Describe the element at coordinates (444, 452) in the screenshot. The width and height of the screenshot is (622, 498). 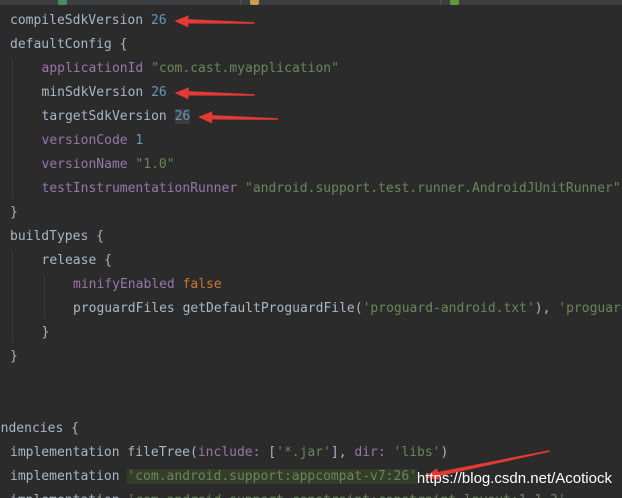
I see `code-token: )` at that location.